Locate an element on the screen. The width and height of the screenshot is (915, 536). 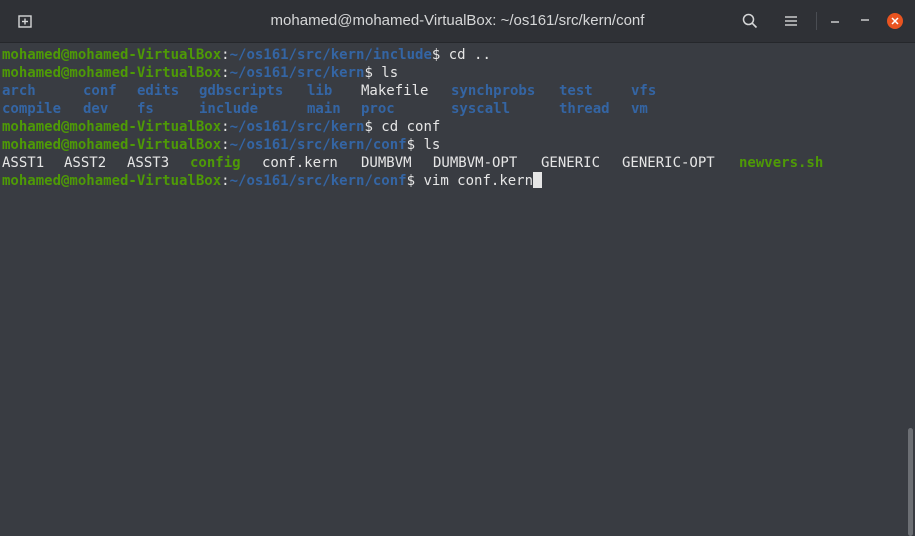
list-item: synchprobs is located at coordinates (493, 91).